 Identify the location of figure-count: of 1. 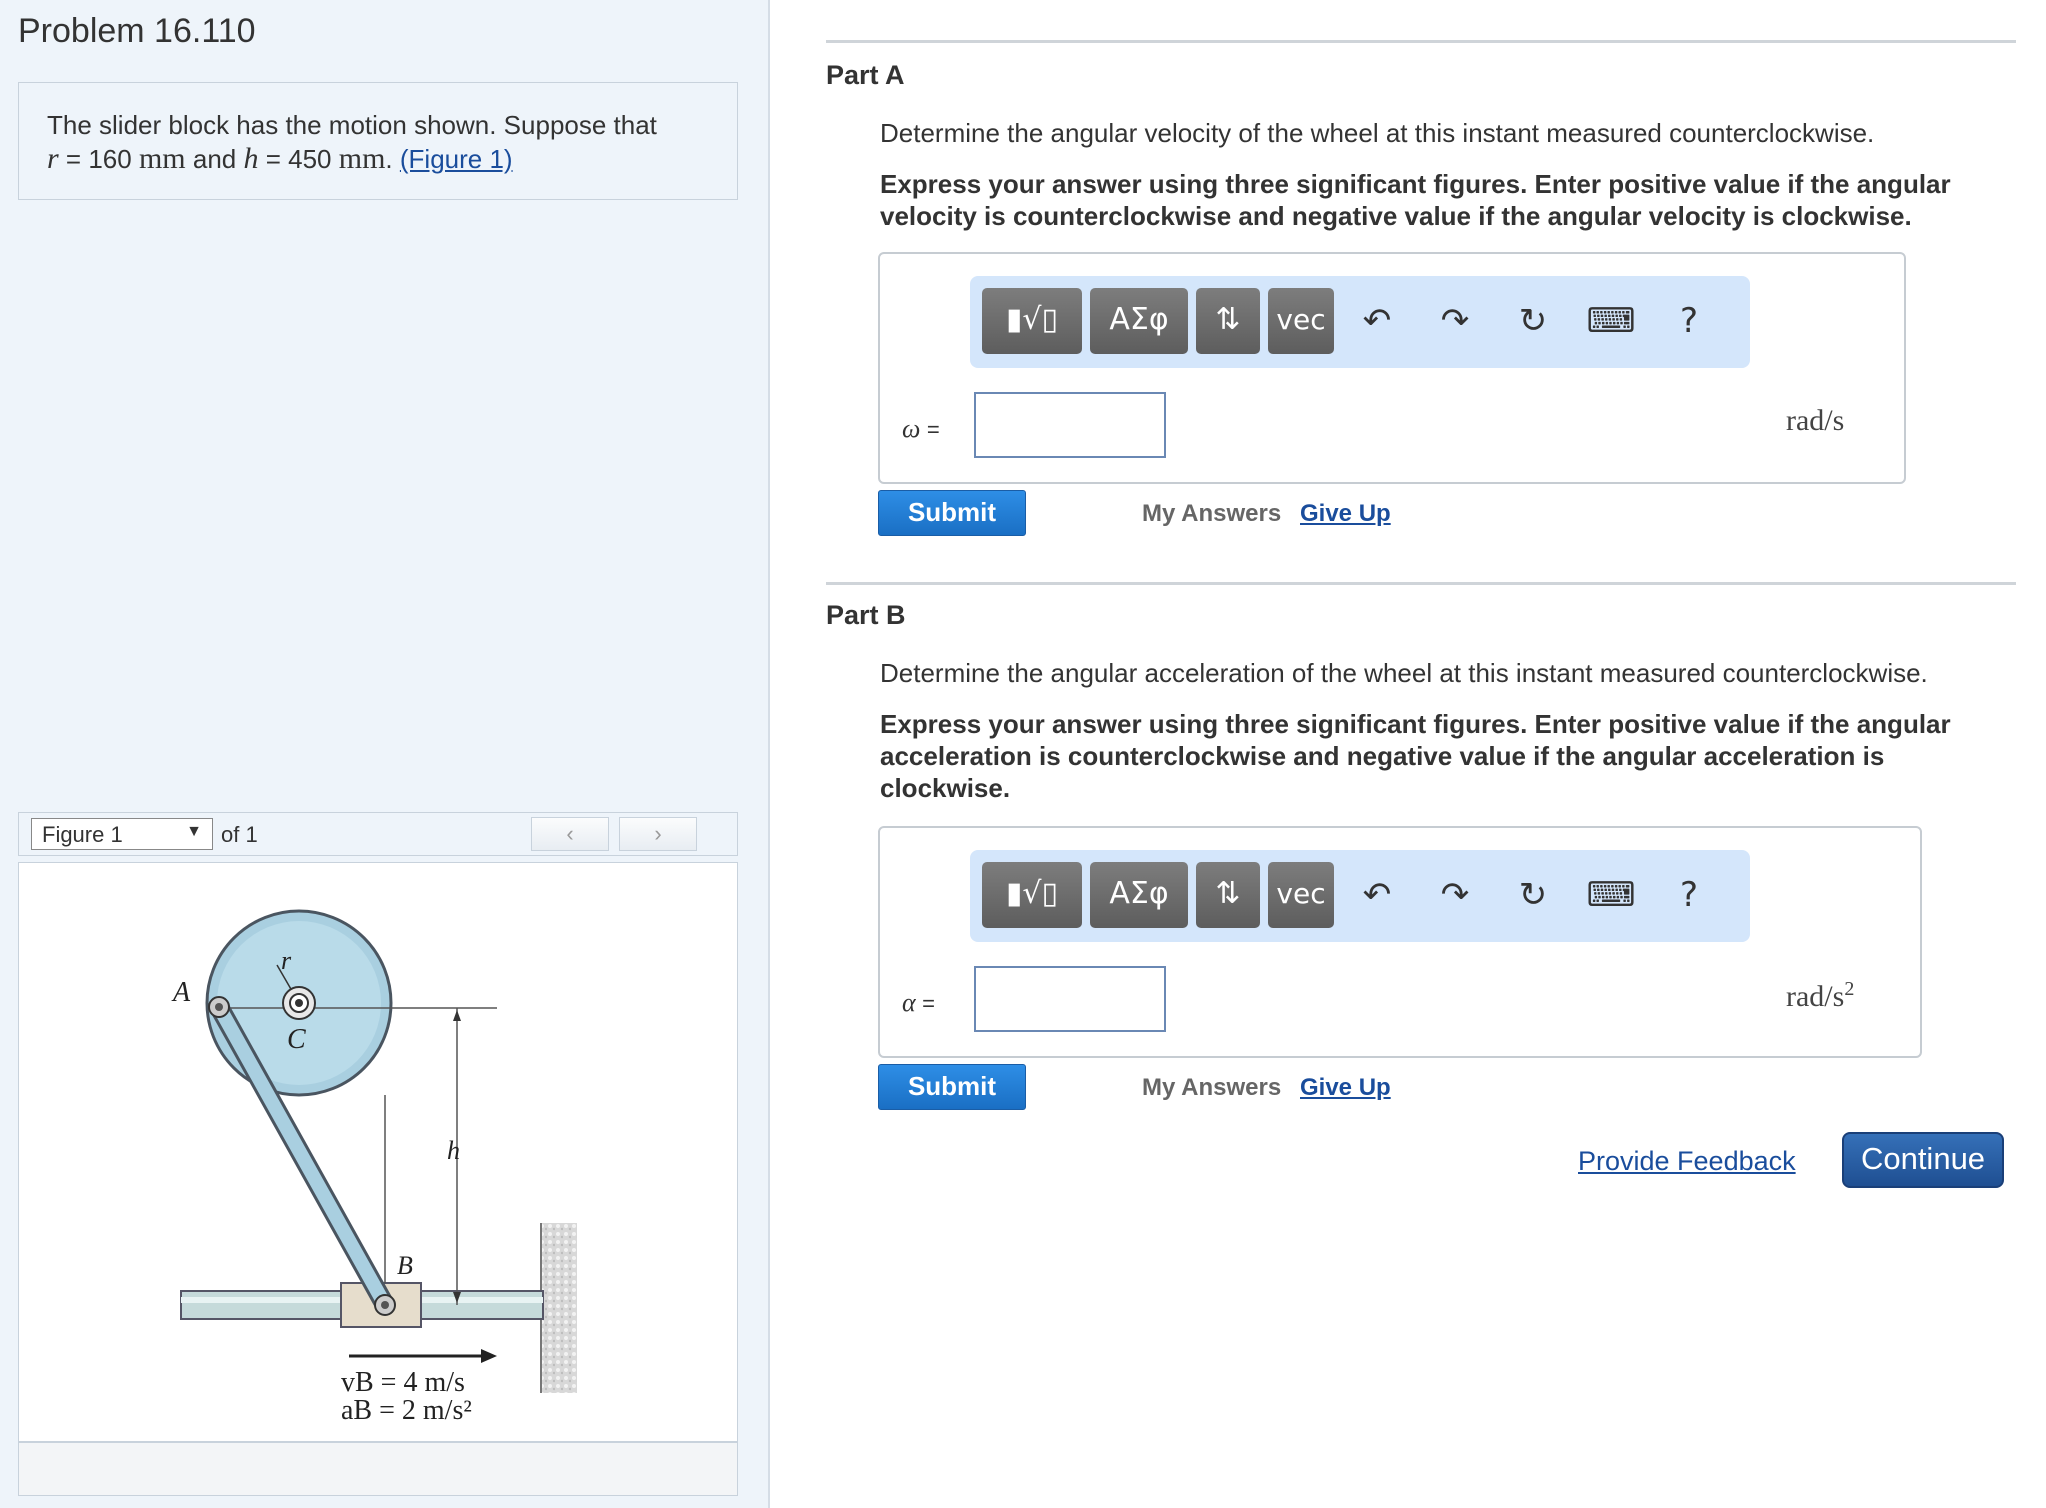
(239, 834).